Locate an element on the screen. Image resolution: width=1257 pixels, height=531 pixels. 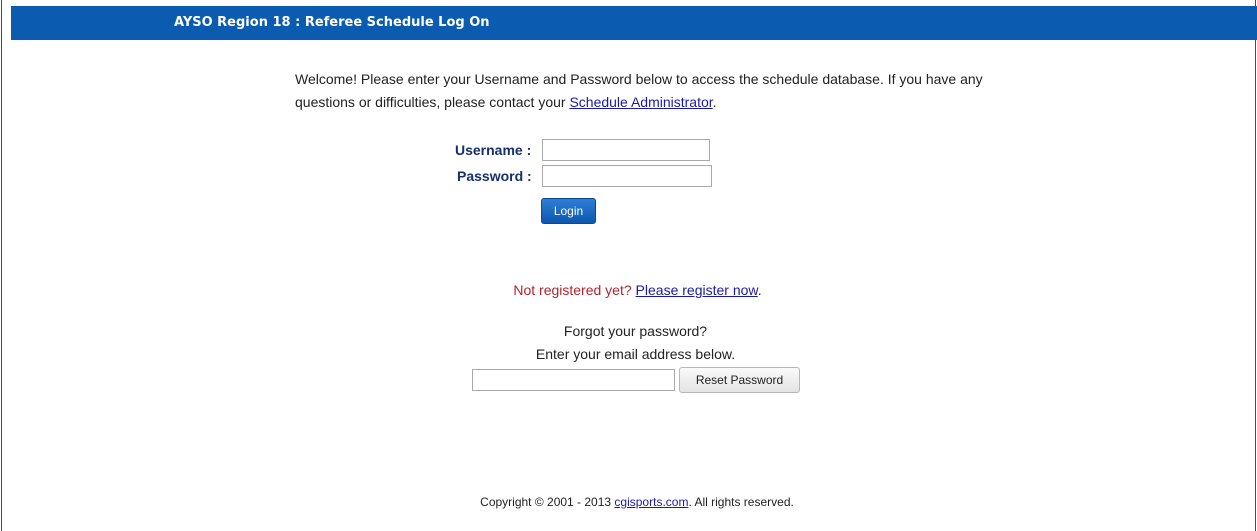
copyright-suffix: . All rights reserved. is located at coordinates (741, 502).